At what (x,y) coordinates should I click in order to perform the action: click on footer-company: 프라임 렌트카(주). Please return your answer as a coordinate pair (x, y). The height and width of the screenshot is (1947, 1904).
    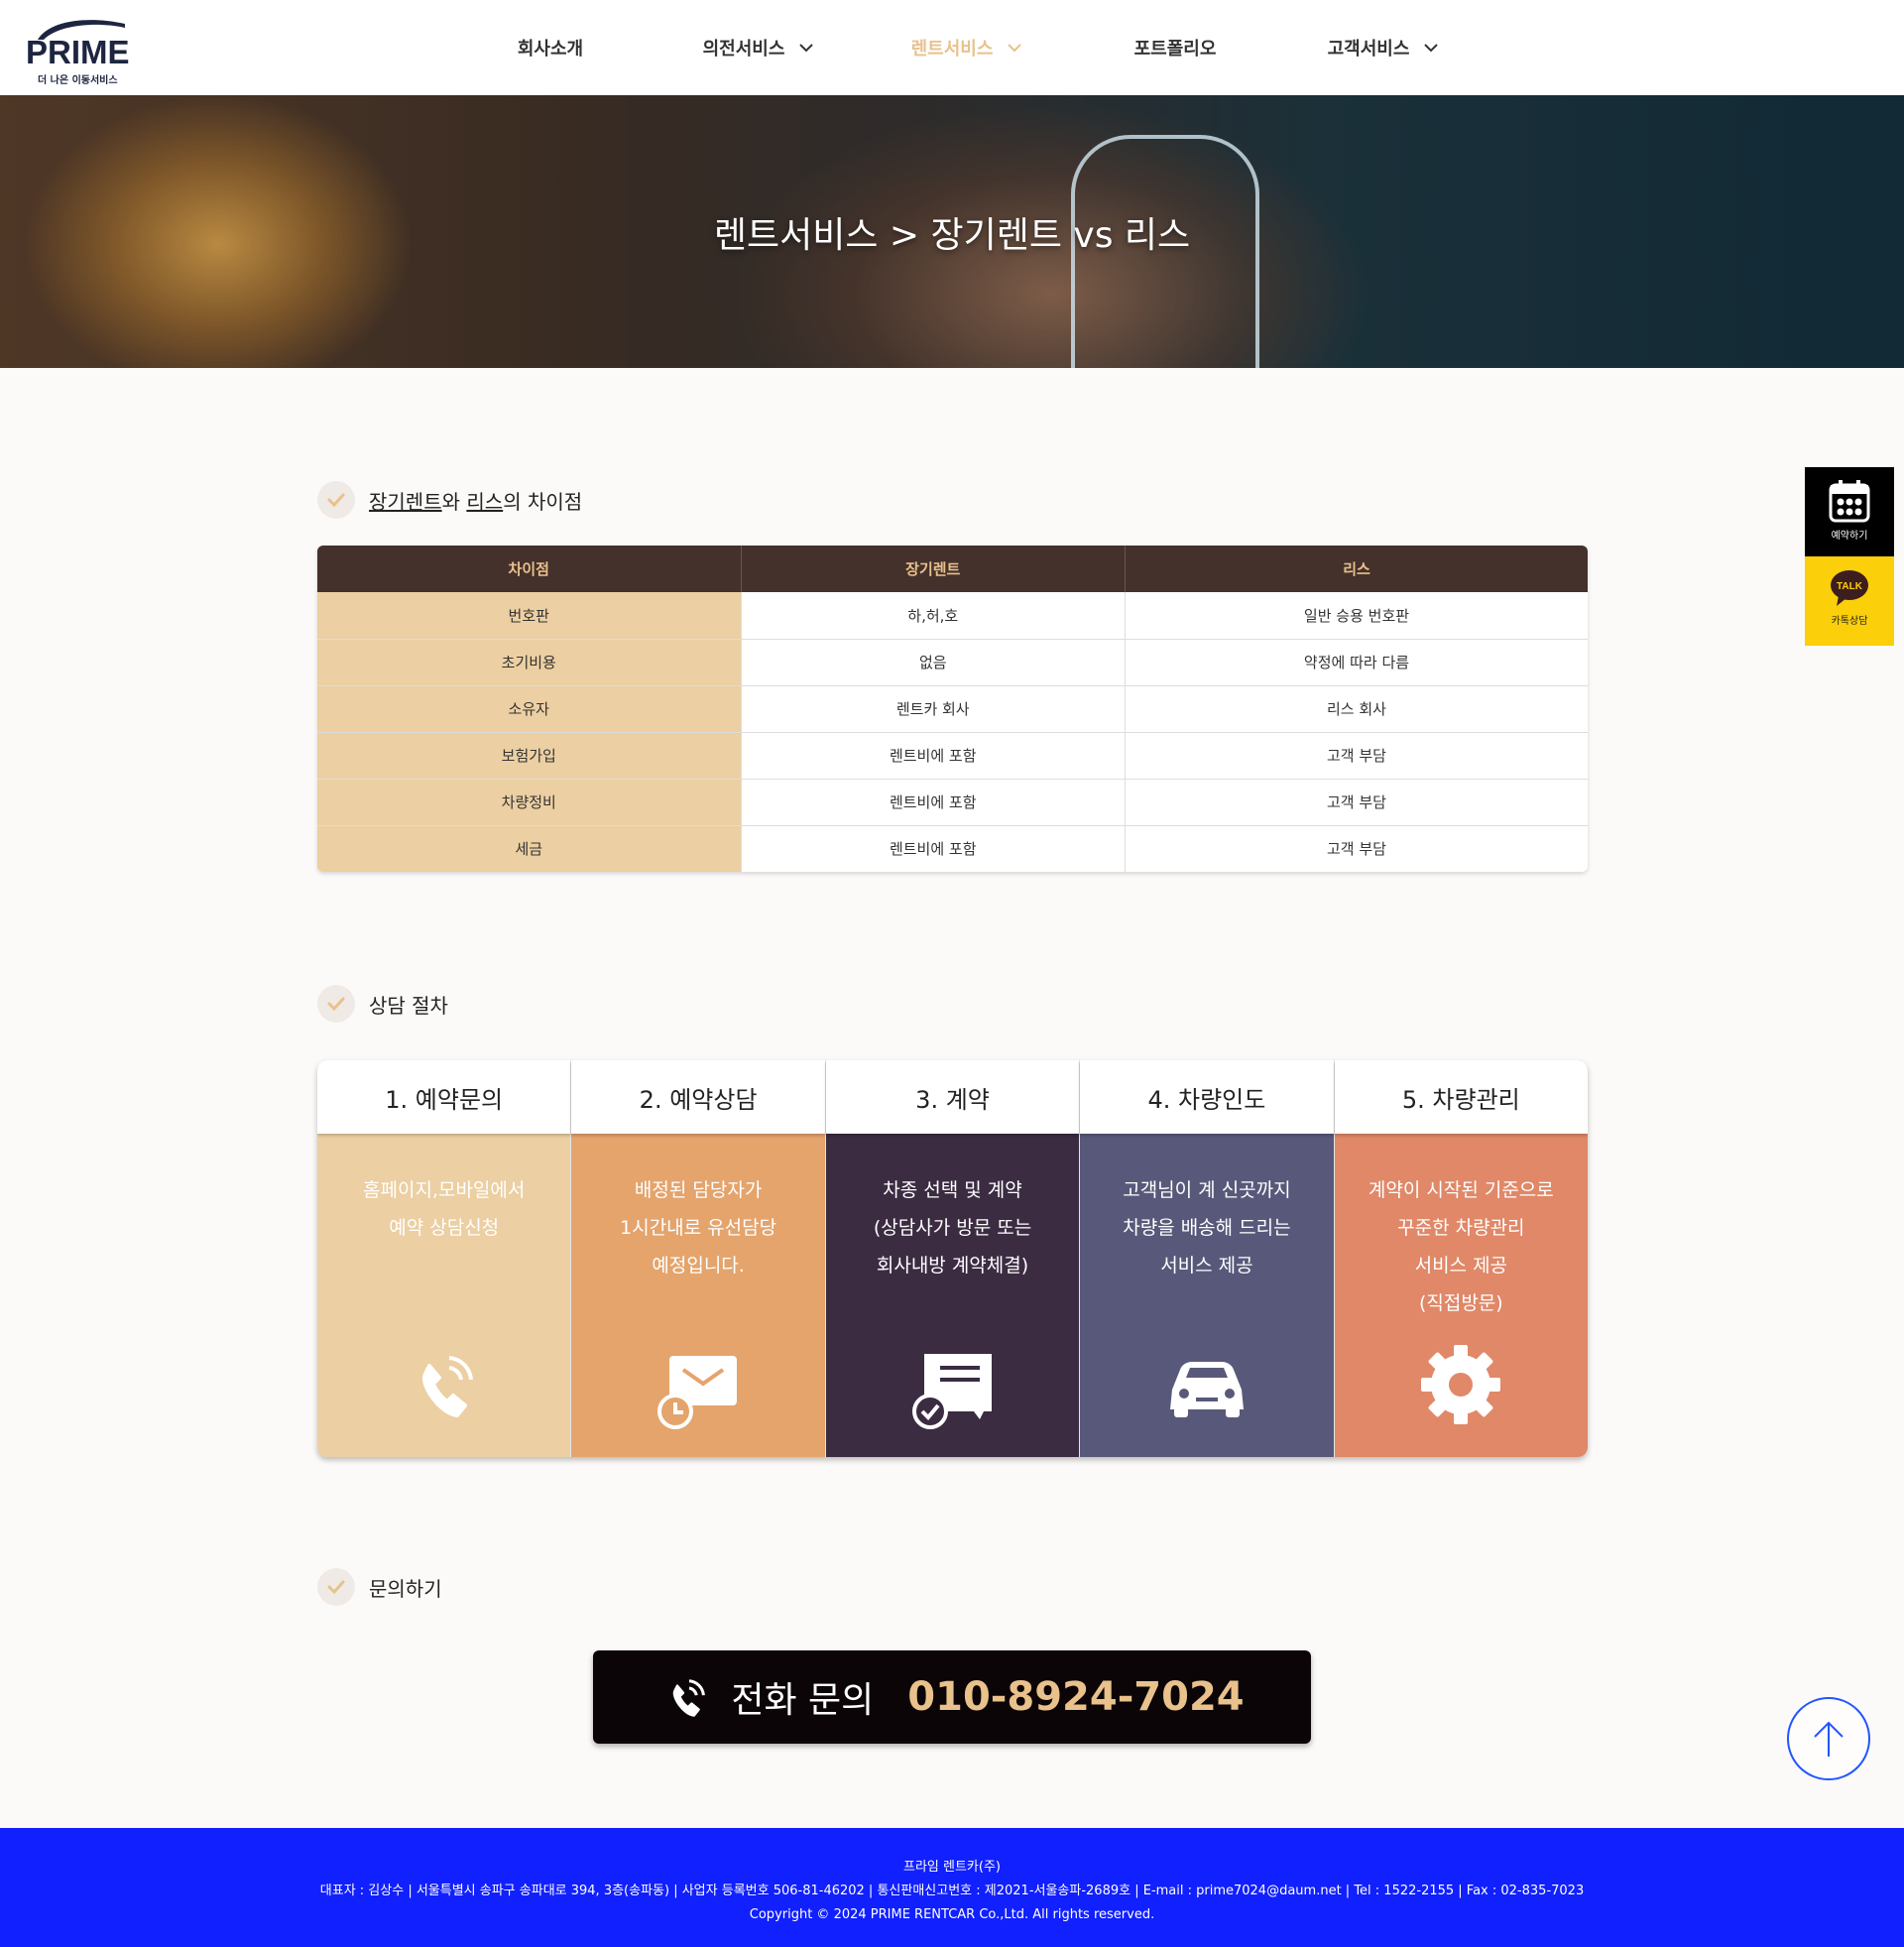
    Looking at the image, I should click on (952, 1867).